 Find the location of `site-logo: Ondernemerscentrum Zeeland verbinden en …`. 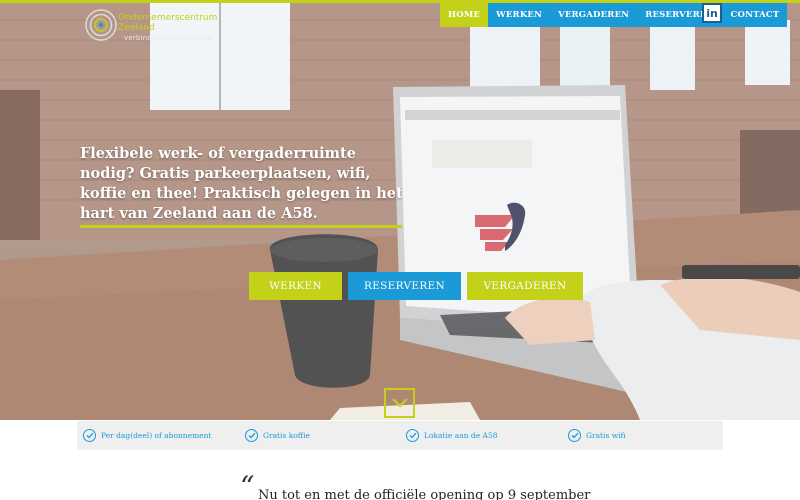

site-logo: Ondernemerscentrum Zeeland verbinden en … is located at coordinates (164, 26).